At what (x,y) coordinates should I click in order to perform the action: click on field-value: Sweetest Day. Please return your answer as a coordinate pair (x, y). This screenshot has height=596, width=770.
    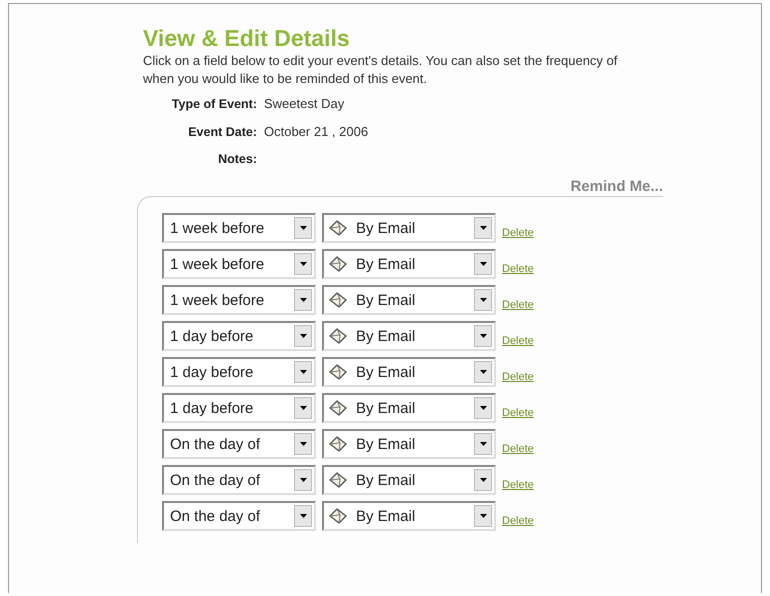
    Looking at the image, I should click on (304, 103).